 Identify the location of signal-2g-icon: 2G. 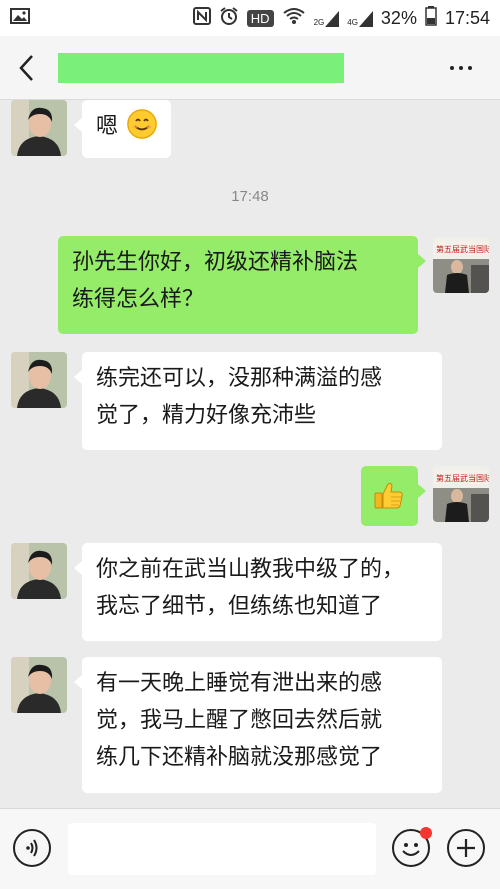
(327, 18).